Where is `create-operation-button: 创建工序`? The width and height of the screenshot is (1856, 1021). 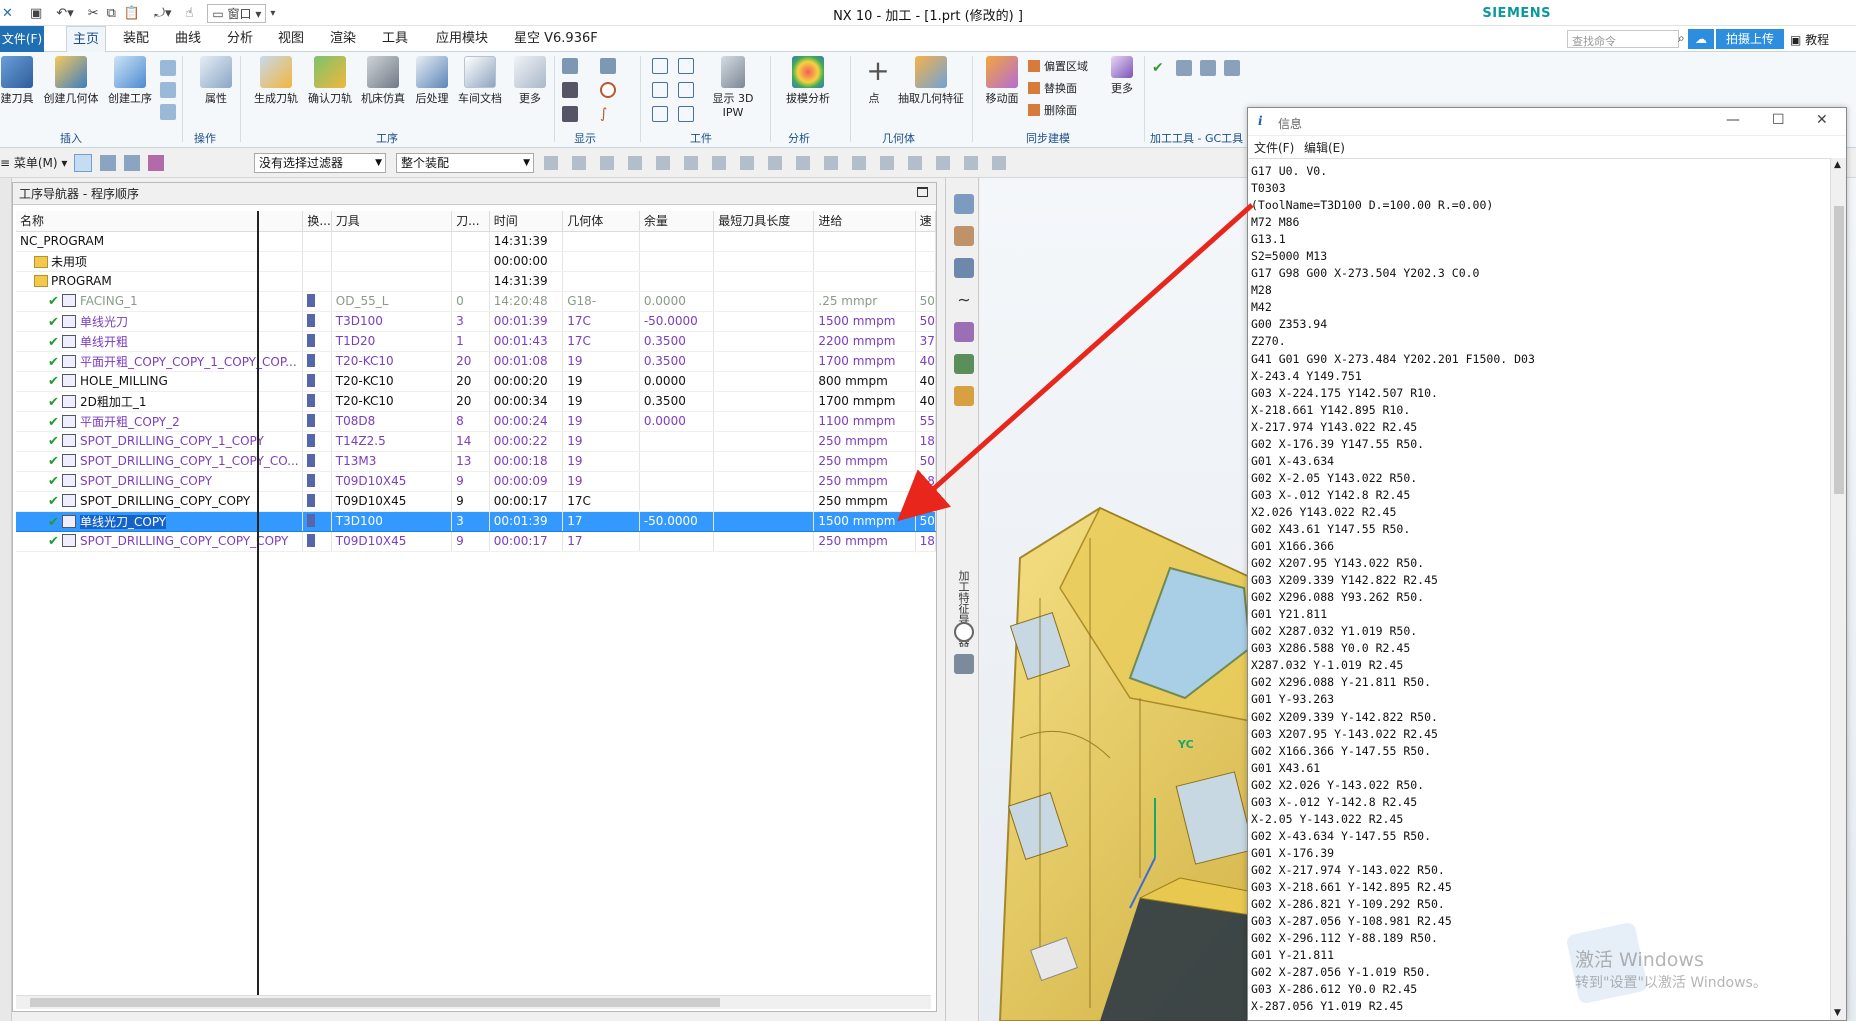 create-operation-button: 创建工序 is located at coordinates (130, 81).